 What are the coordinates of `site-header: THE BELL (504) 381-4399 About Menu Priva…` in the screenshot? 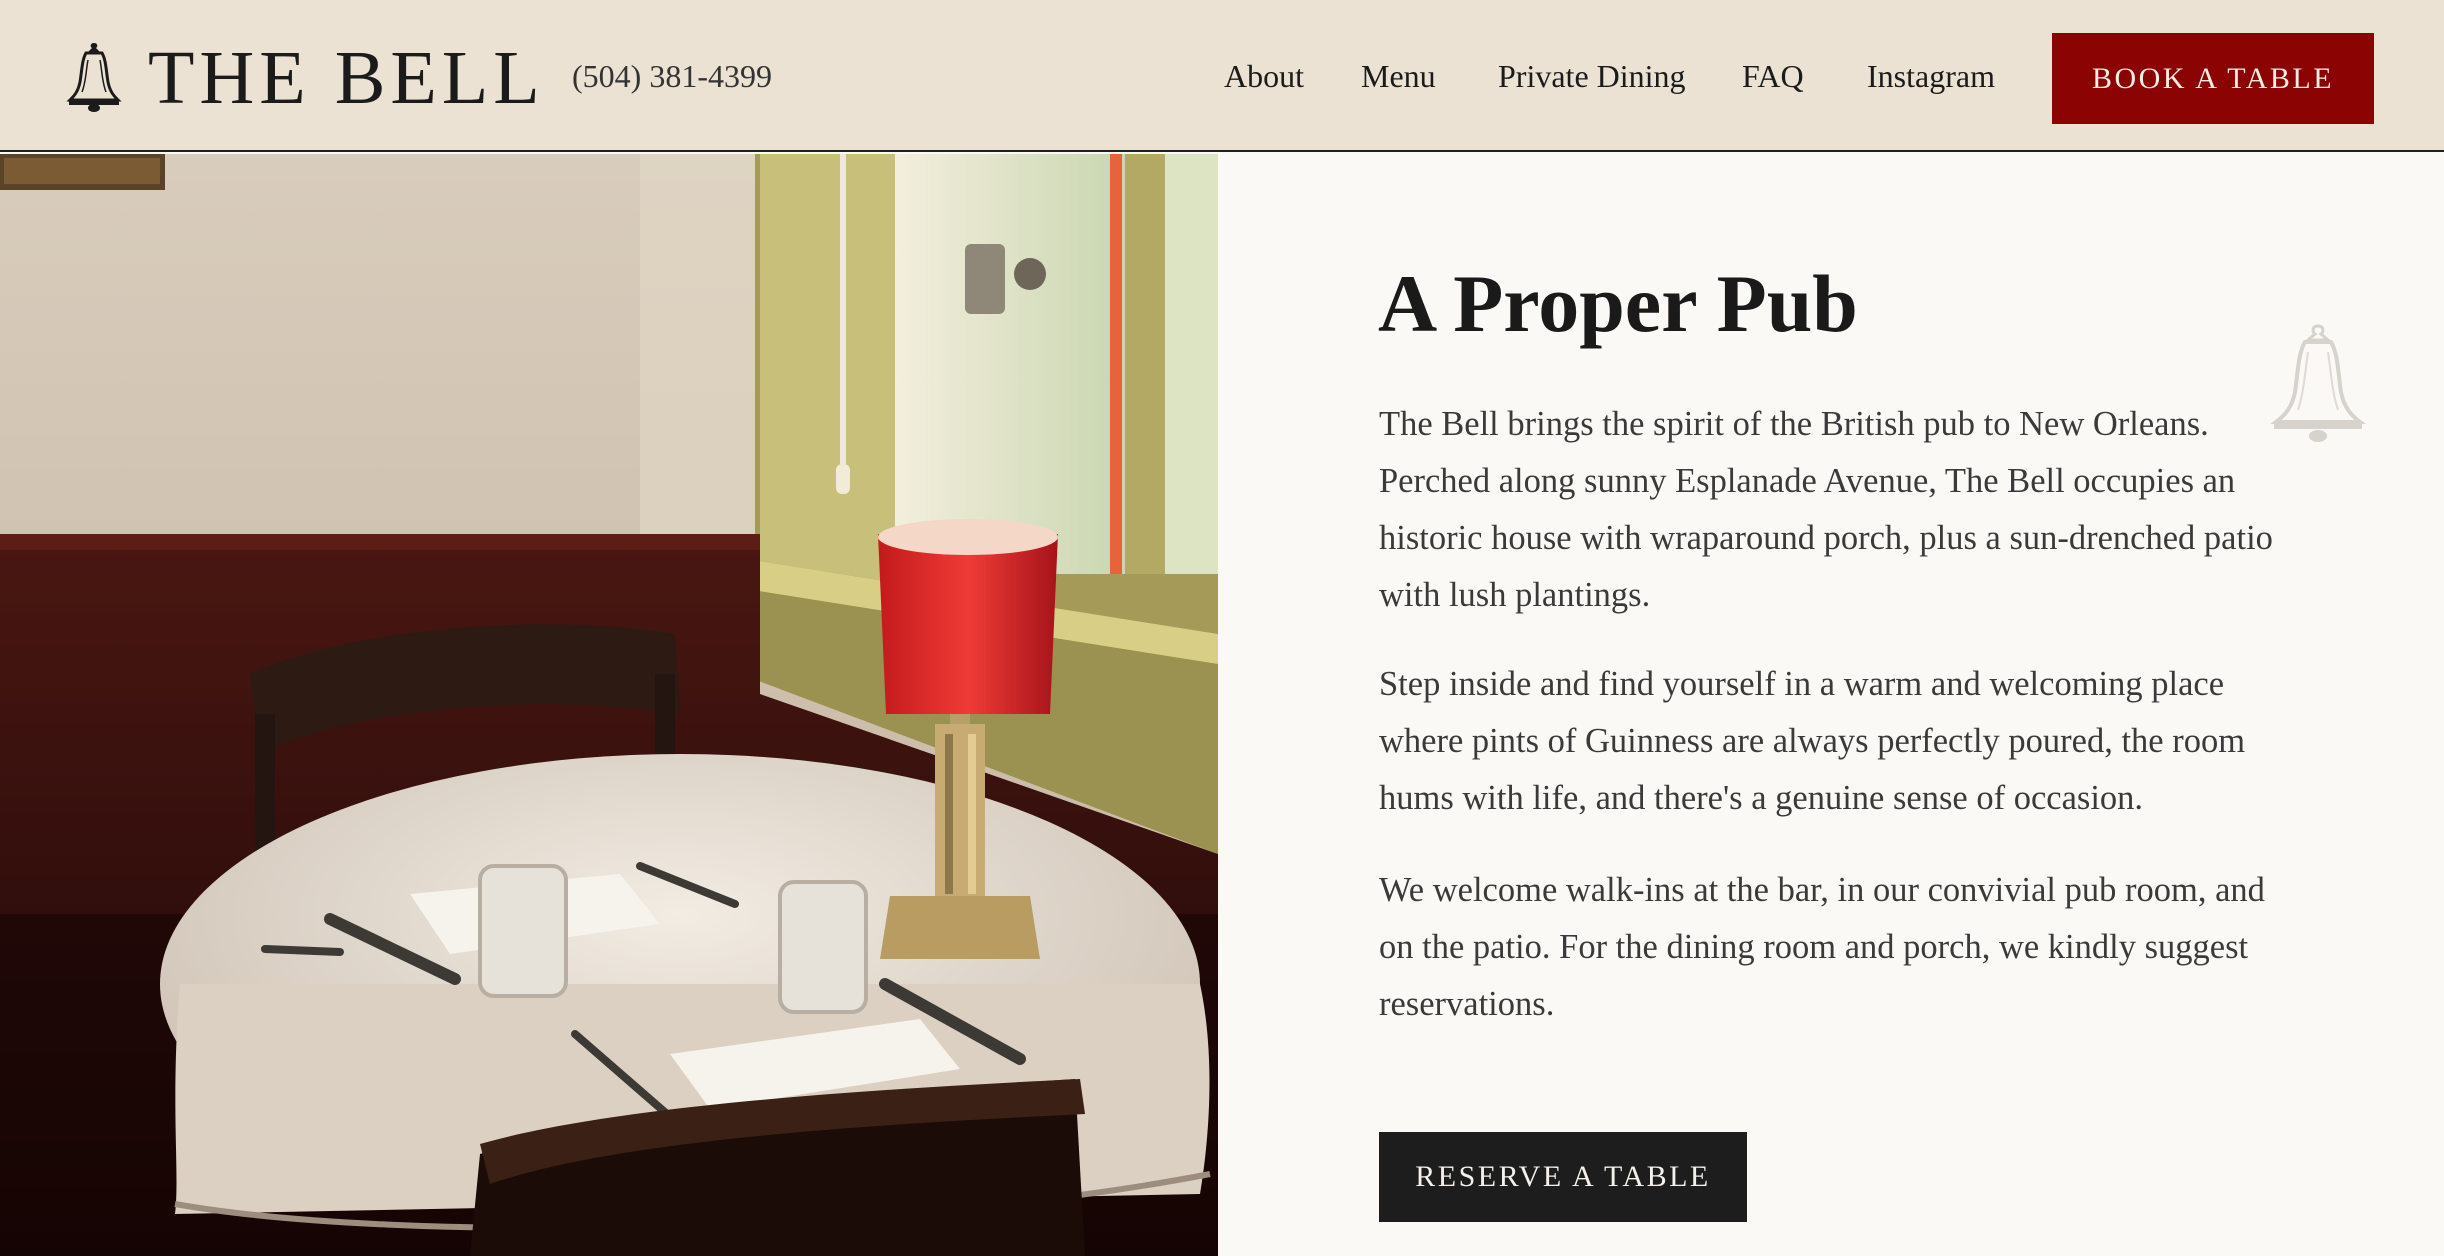 It's located at (1222, 76).